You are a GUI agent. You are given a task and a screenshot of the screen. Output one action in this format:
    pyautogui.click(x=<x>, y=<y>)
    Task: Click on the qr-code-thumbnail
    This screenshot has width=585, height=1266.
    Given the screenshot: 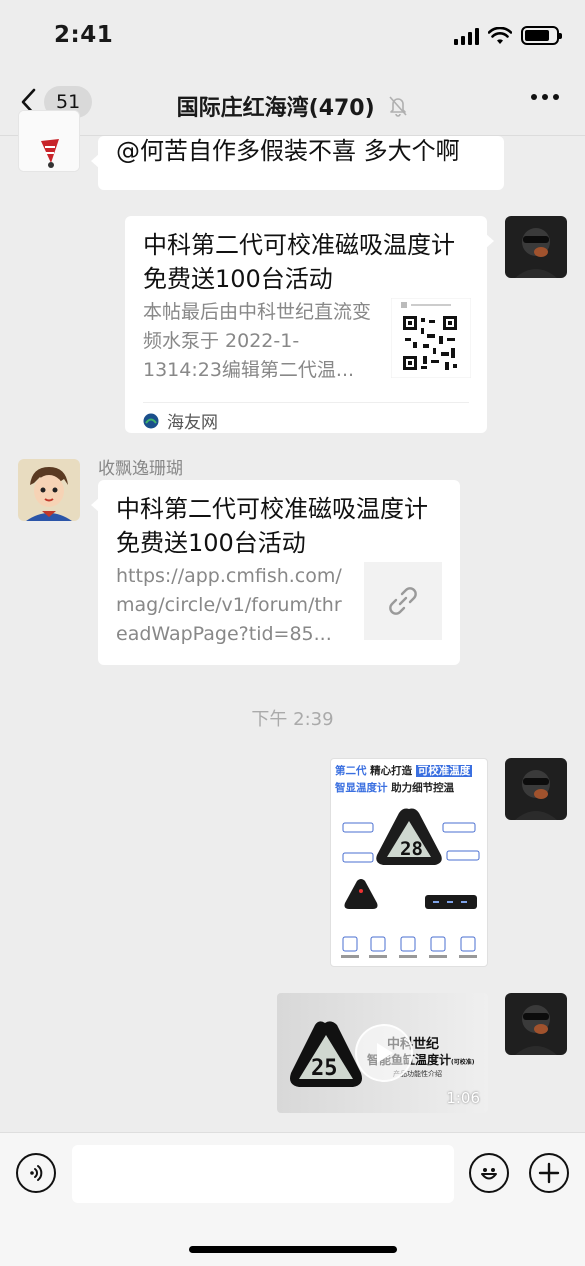 What is the action you would take?
    pyautogui.click(x=431, y=338)
    